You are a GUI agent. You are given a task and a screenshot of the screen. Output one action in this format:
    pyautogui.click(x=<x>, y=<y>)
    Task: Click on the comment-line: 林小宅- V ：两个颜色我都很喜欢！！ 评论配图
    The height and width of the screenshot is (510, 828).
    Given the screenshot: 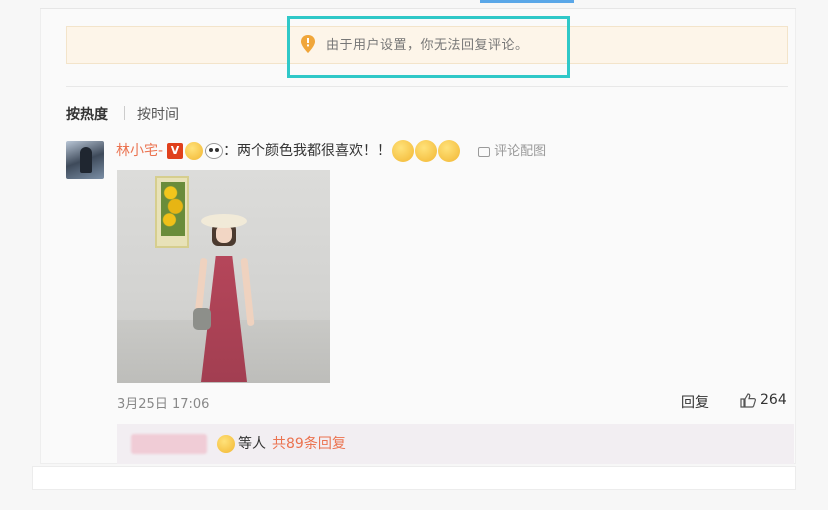 What is the action you would take?
    pyautogui.click(x=331, y=151)
    